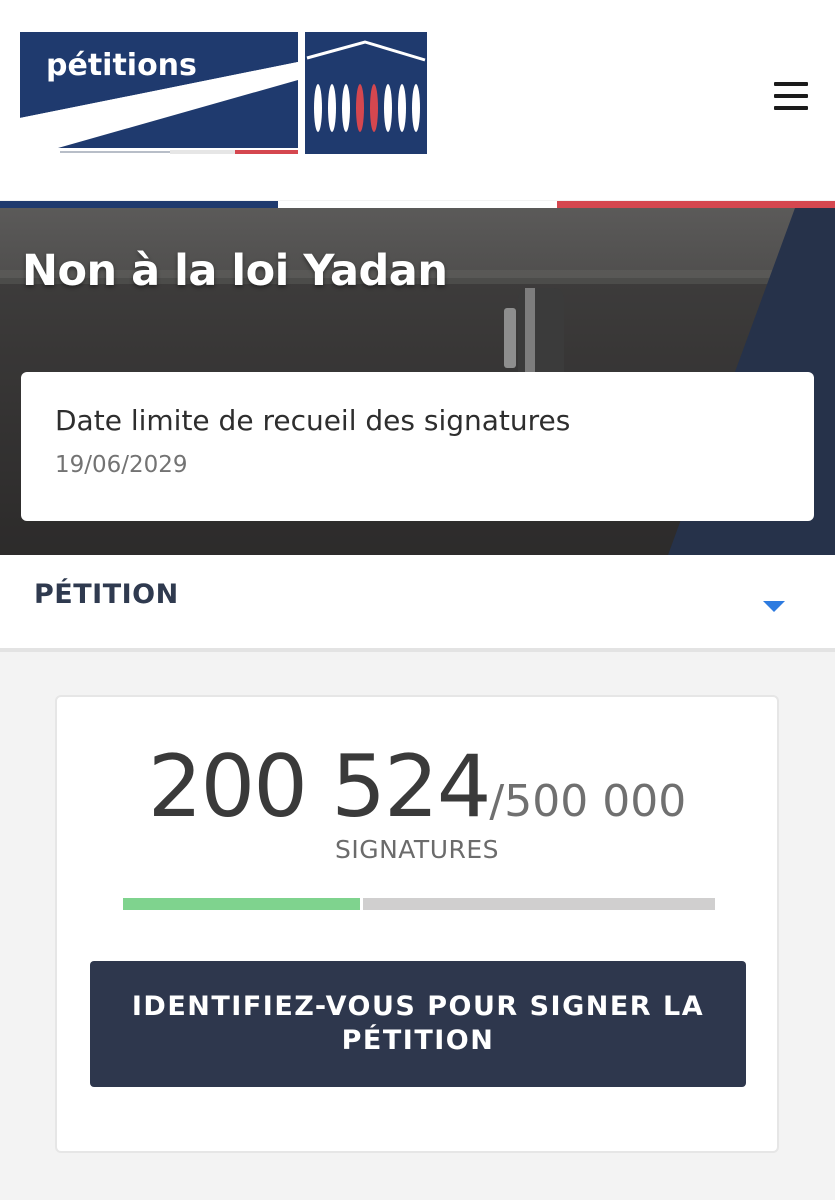 The width and height of the screenshot is (835, 1200). I want to click on flag-stripe-blue, so click(139, 204).